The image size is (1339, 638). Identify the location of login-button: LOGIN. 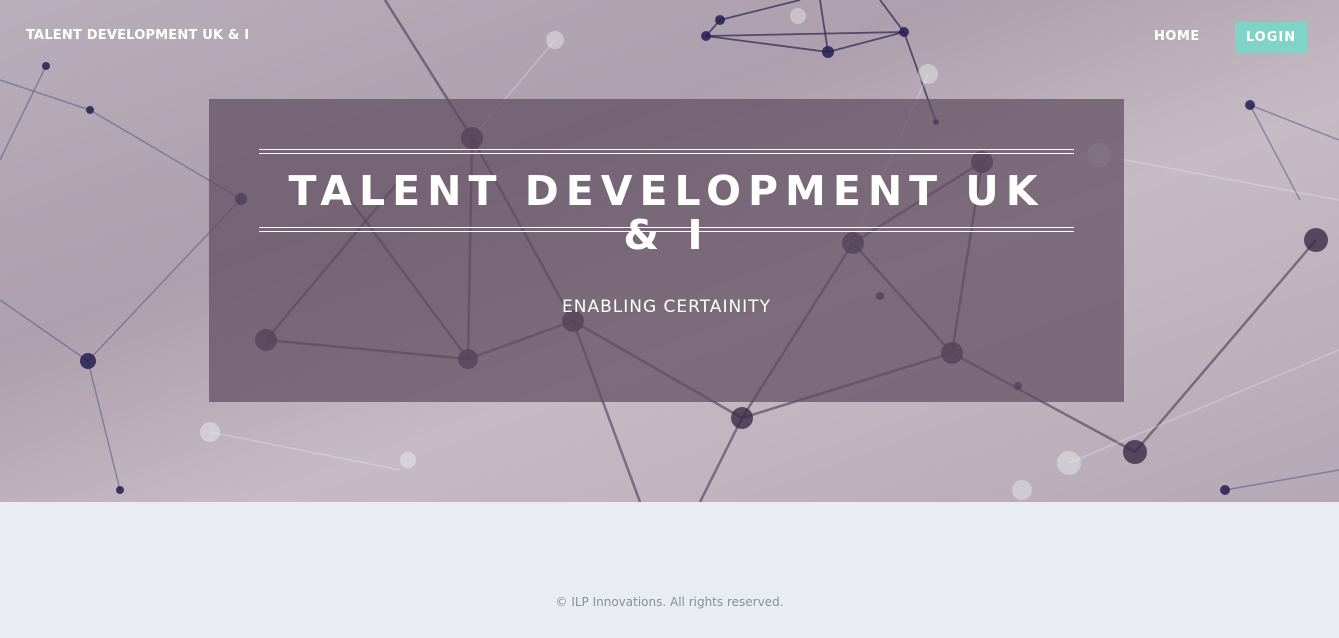
(1271, 37).